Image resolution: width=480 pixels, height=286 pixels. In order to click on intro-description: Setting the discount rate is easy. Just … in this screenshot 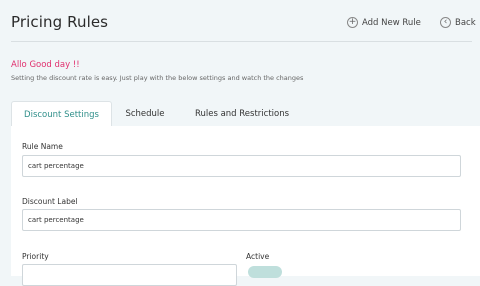, I will do `click(157, 78)`.